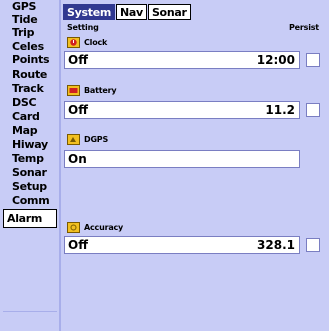 This screenshot has width=329, height=331. I want to click on alarm-label-battery: Battery, so click(92, 90).